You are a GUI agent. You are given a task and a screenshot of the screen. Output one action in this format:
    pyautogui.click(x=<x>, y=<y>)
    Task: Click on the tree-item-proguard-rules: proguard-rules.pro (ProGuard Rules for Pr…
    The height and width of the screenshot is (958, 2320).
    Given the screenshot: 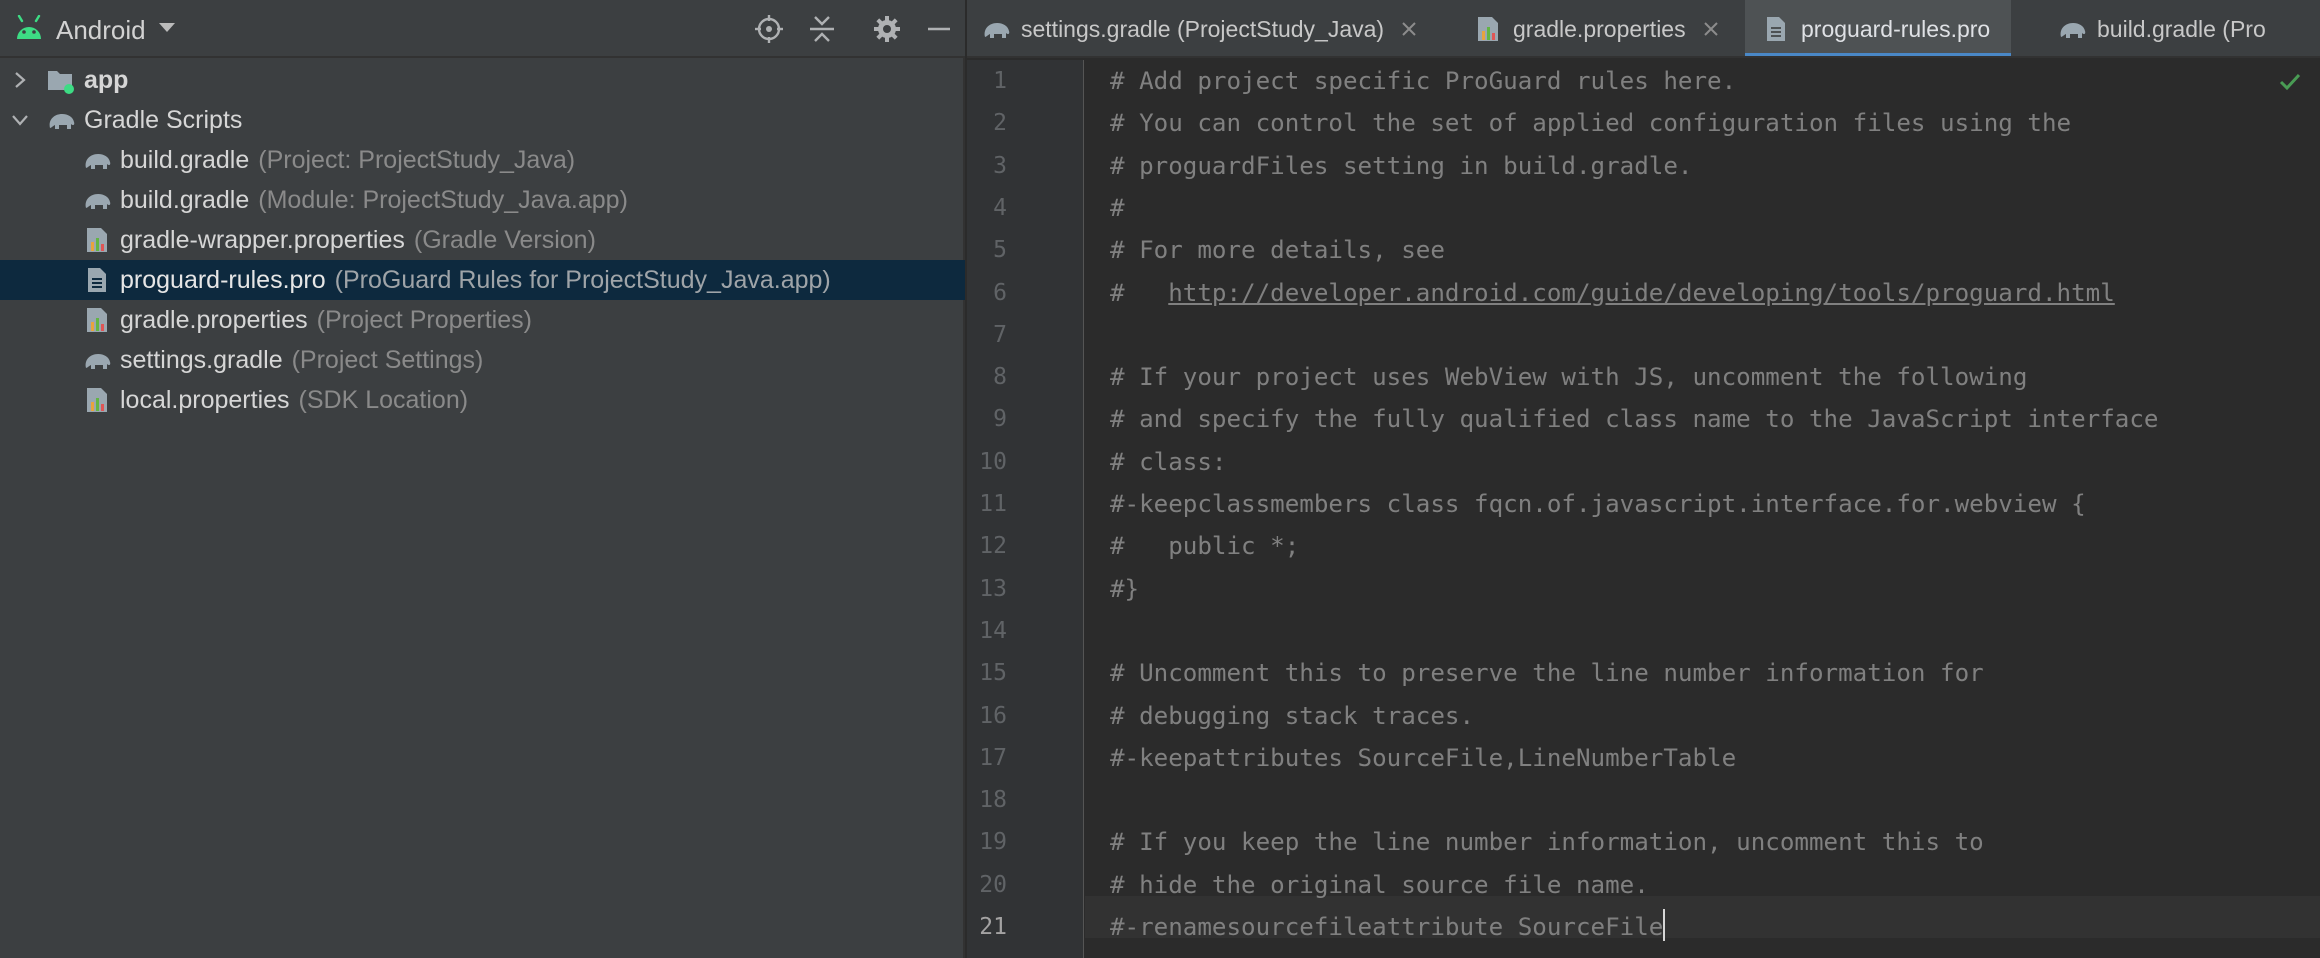 What is the action you would take?
    pyautogui.click(x=482, y=280)
    